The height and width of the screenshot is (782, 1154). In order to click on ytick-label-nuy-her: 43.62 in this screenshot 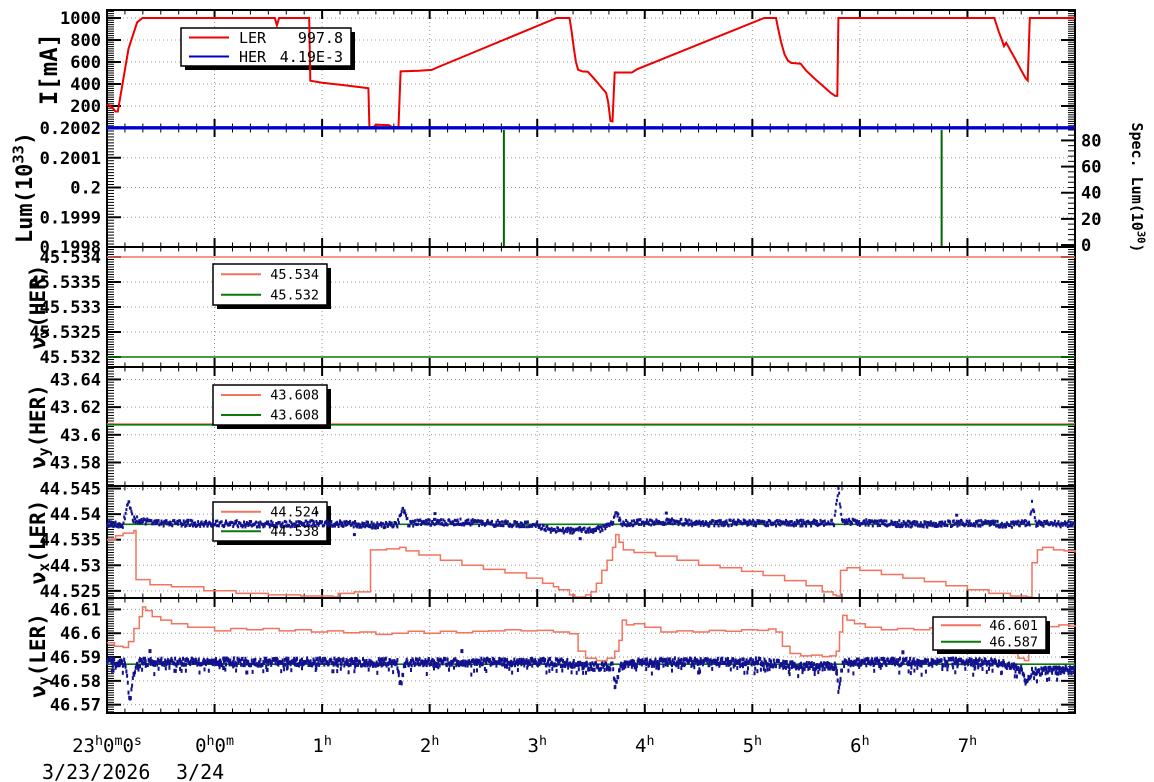, I will do `click(75, 408)`.